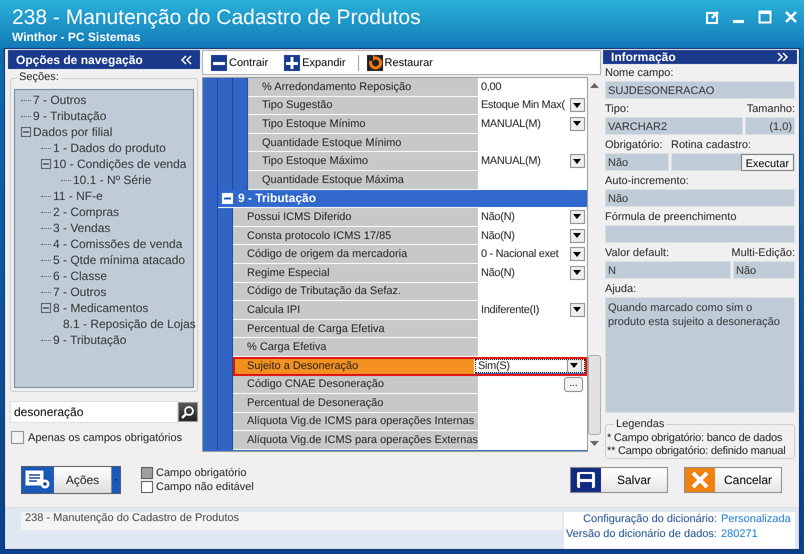  Describe the element at coordinates (78, 196) in the screenshot. I see `tree-item: 11 - NF-e` at that location.